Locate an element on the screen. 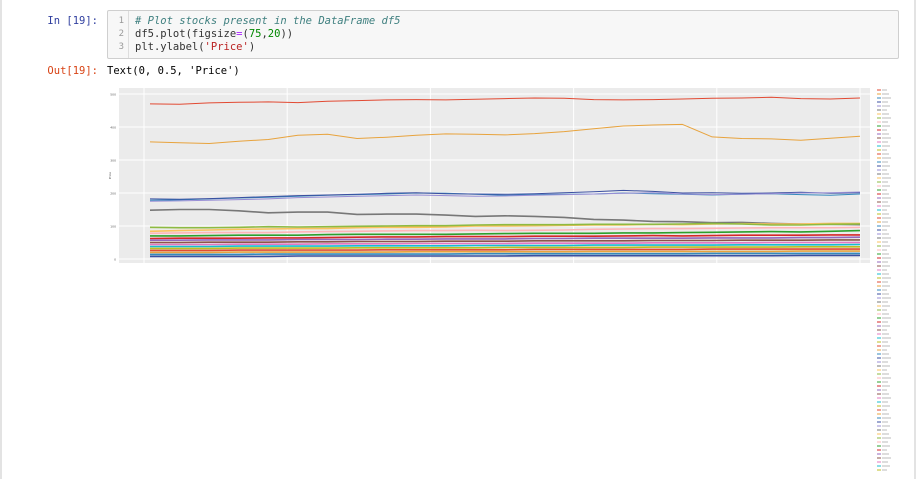 This screenshot has width=920, height=483. notebook-left-border is located at coordinates (1, 239).